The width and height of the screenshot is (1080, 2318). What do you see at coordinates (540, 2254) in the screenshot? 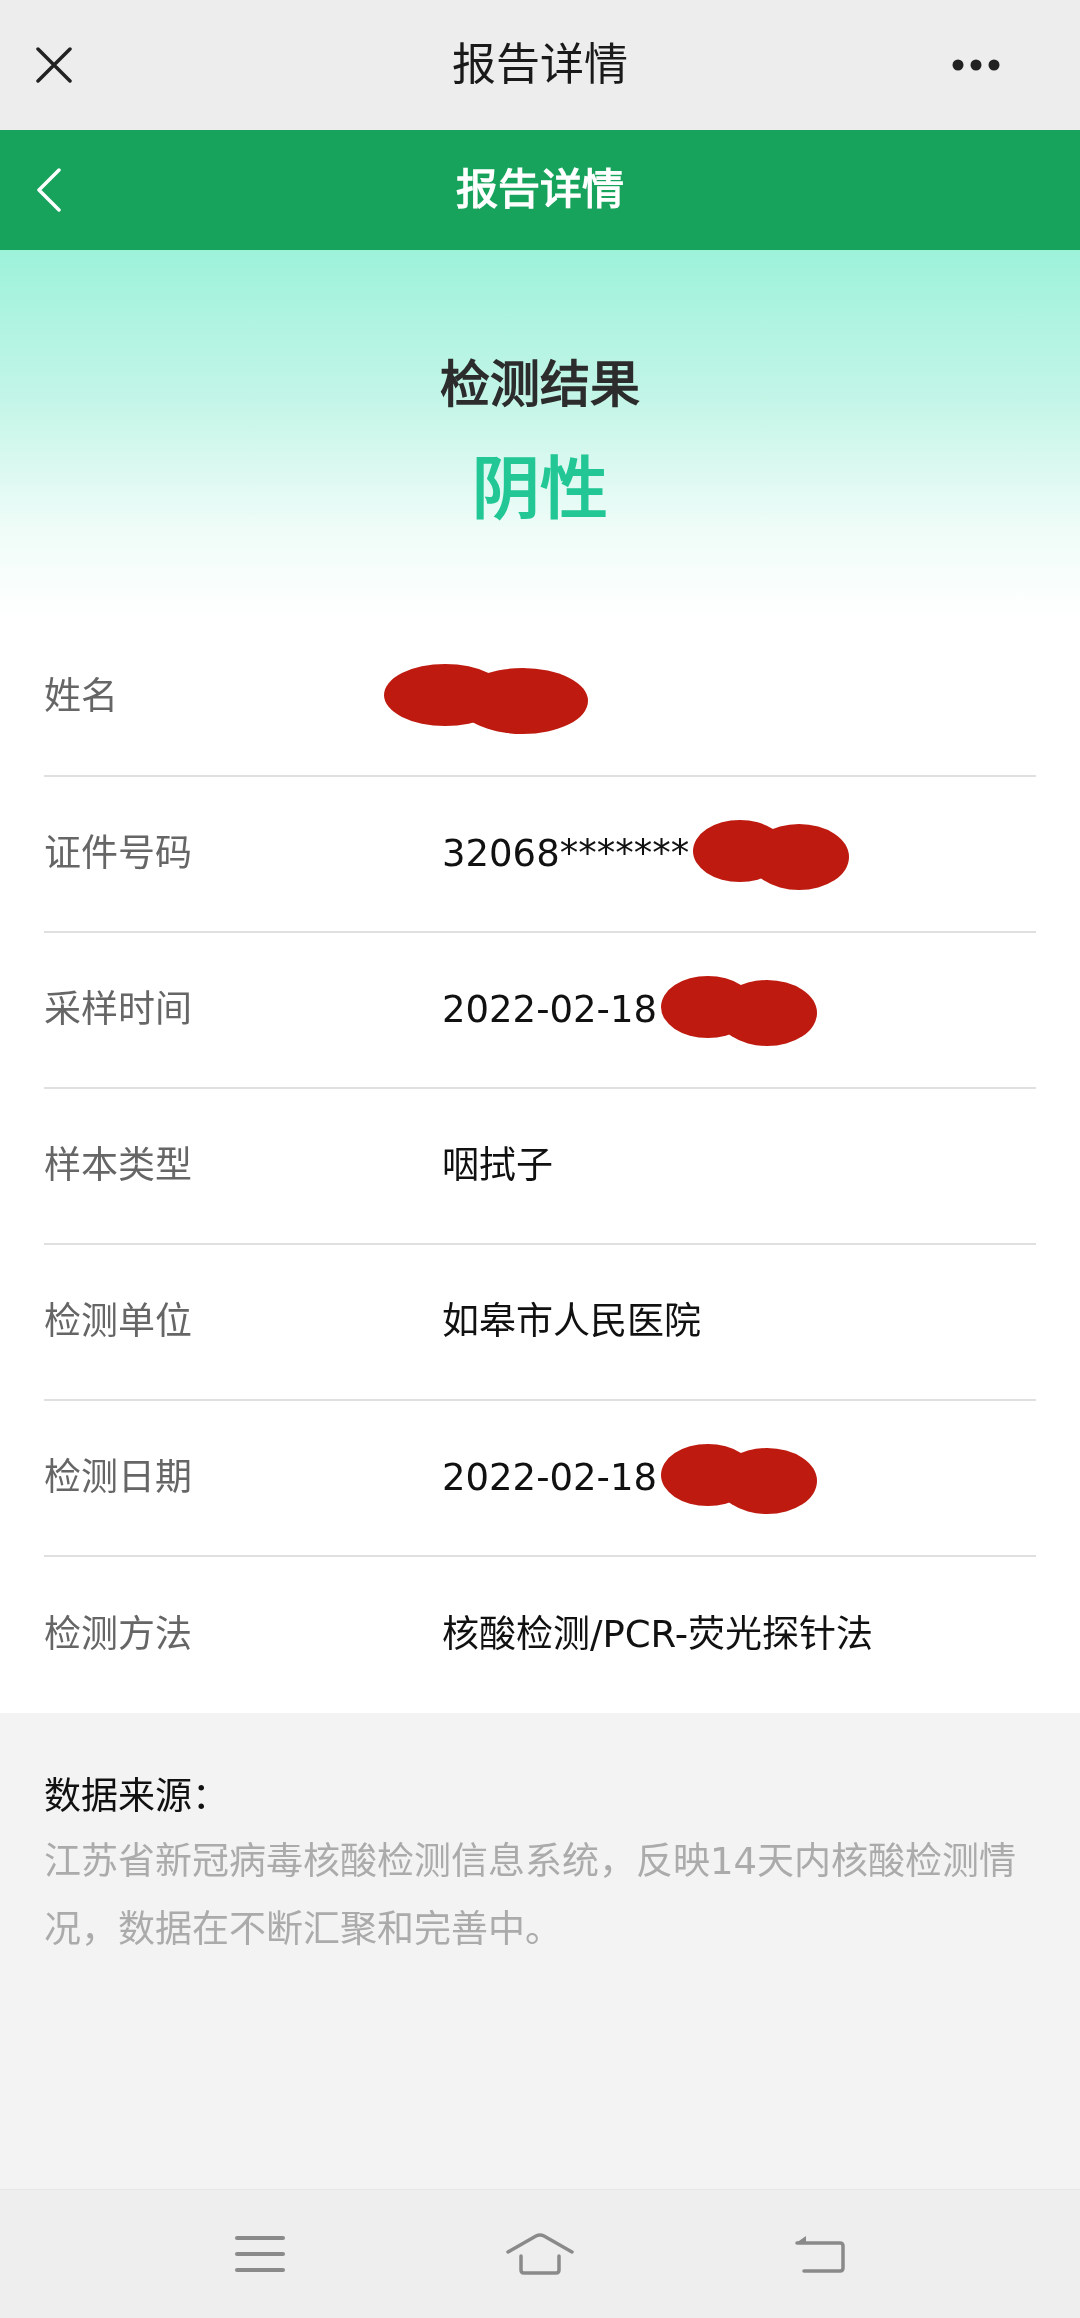
I see `home-icon` at bounding box center [540, 2254].